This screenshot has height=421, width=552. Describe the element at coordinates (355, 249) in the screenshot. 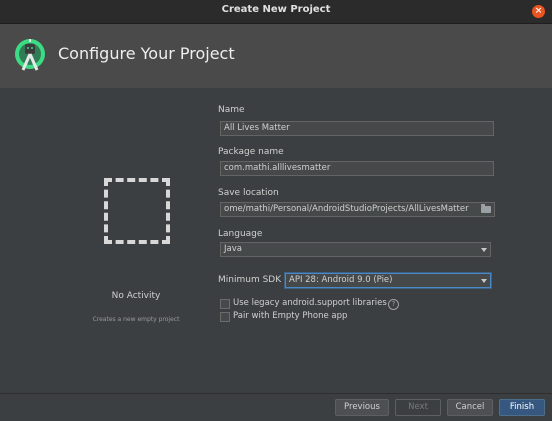

I see `language-dropdown: Java` at that location.